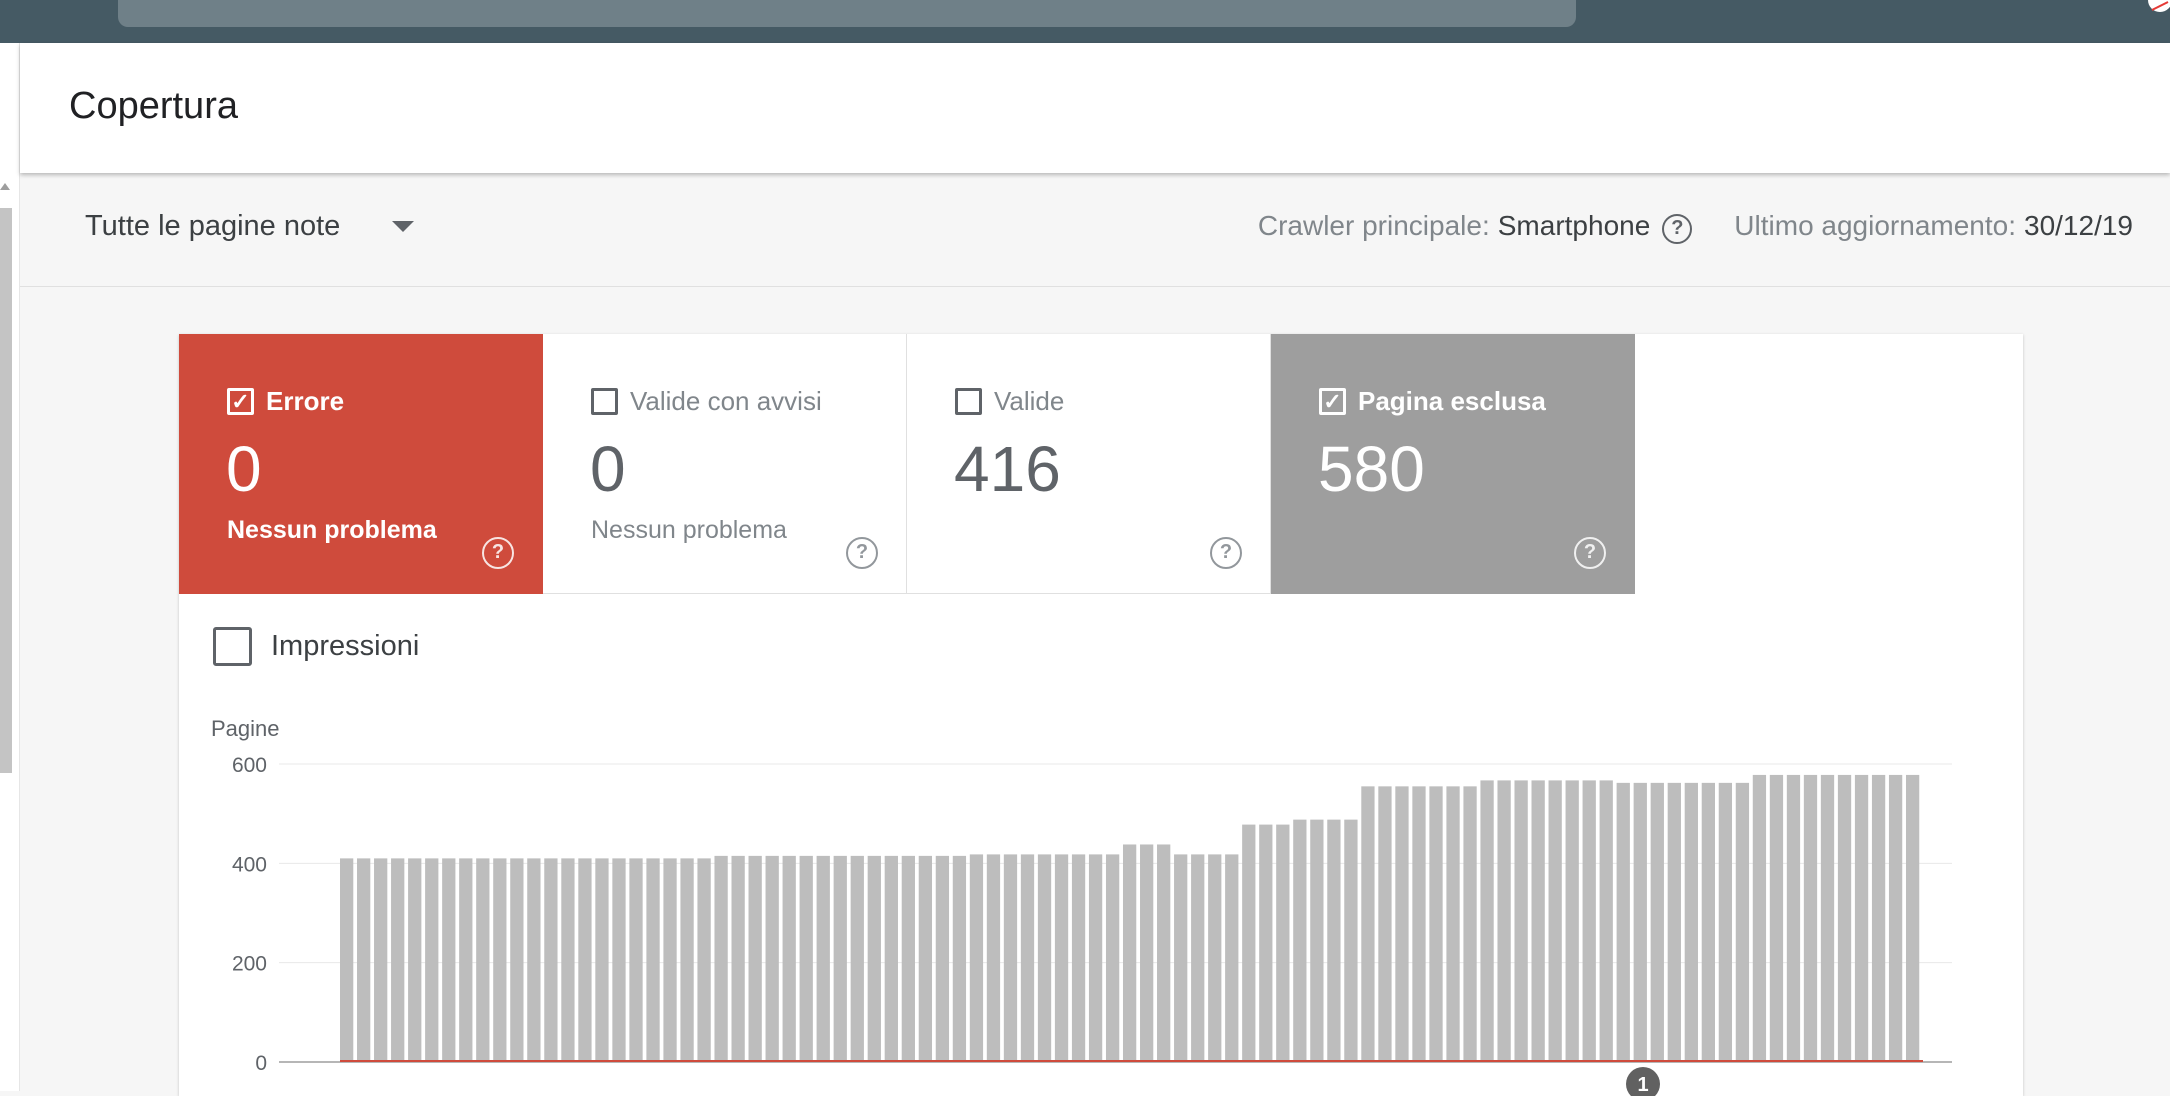 This screenshot has height=1096, width=2170. Describe the element at coordinates (1677, 226) in the screenshot. I see `crawler-help-icon: ?` at that location.